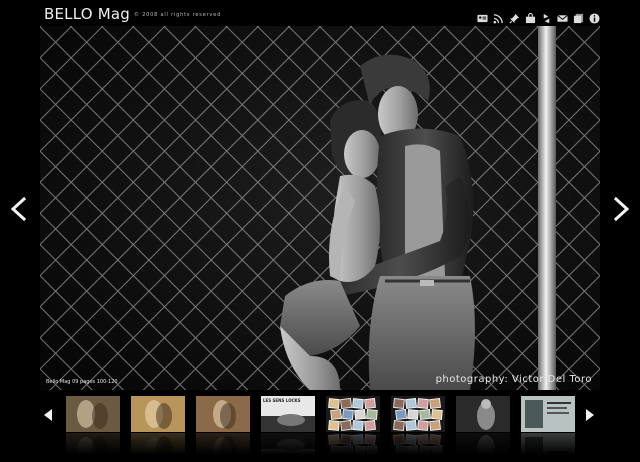  Describe the element at coordinates (578, 18) in the screenshot. I see `pages-icon` at that location.